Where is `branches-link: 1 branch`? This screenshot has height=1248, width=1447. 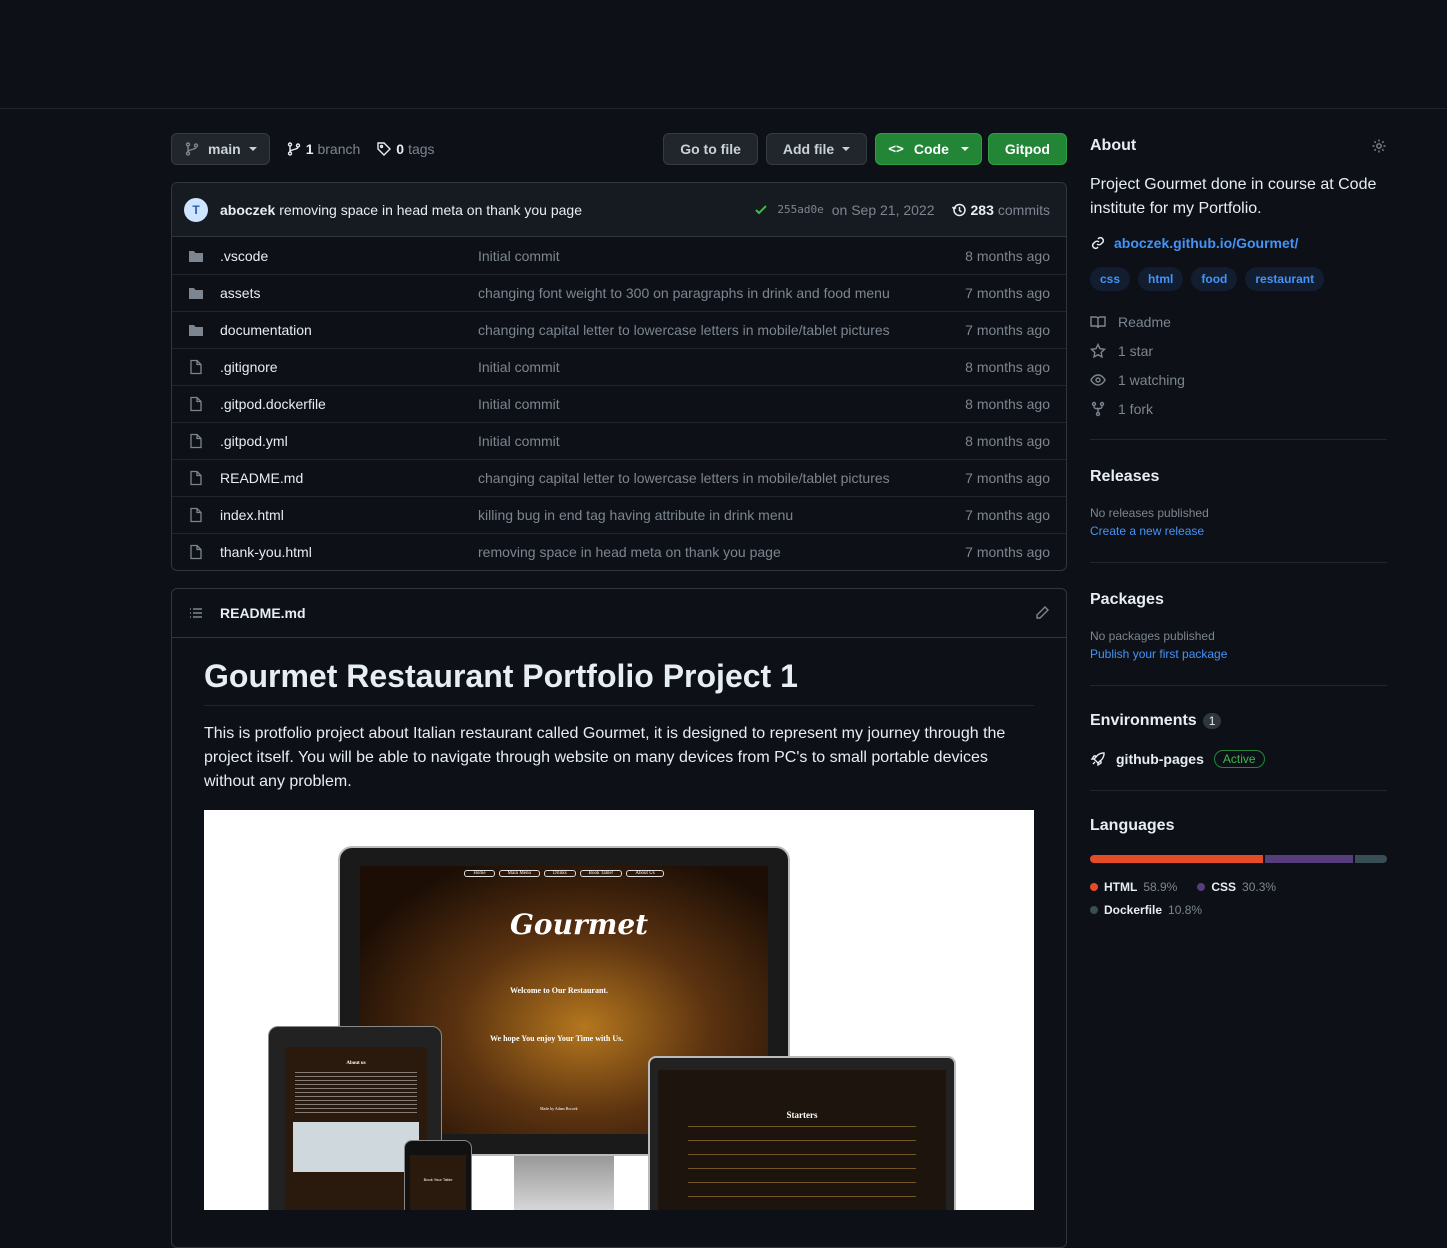 branches-link: 1 branch is located at coordinates (323, 149).